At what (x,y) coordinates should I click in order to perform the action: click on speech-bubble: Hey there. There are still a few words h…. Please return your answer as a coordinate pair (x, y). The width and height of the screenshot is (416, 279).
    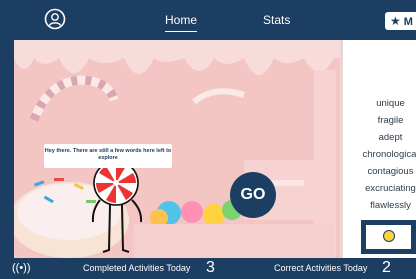
    Looking at the image, I should click on (108, 156).